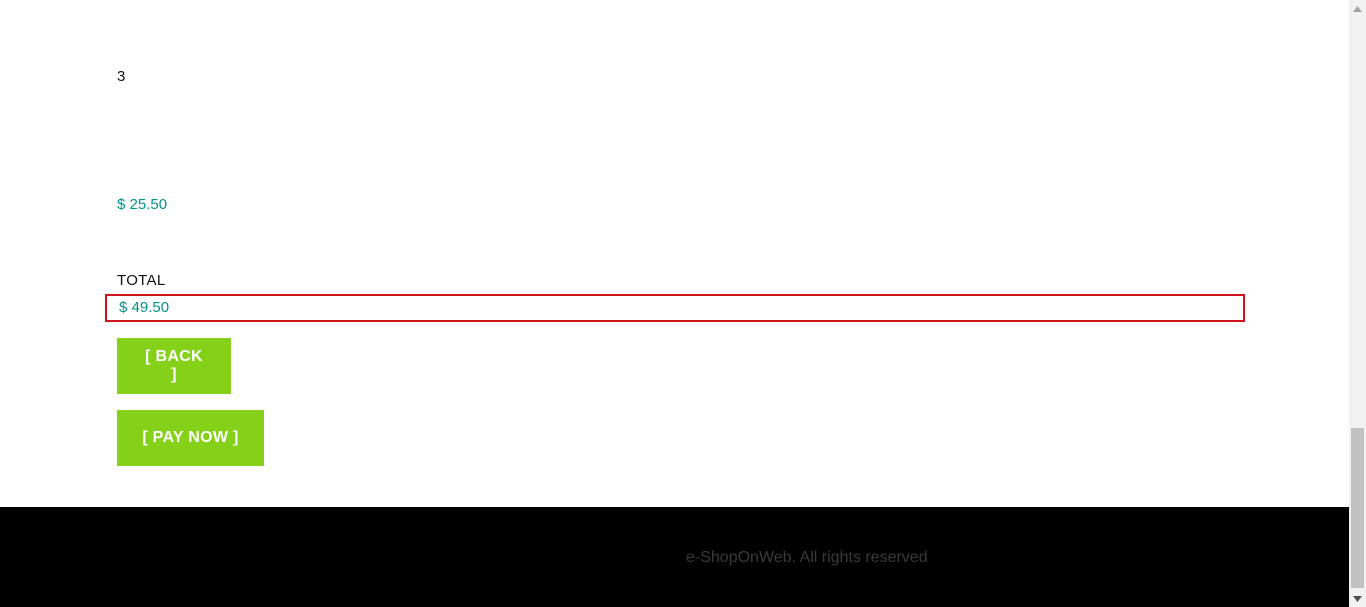 This screenshot has height=607, width=1366. Describe the element at coordinates (1357, 598) in the screenshot. I see `triangle-down-icon` at that location.